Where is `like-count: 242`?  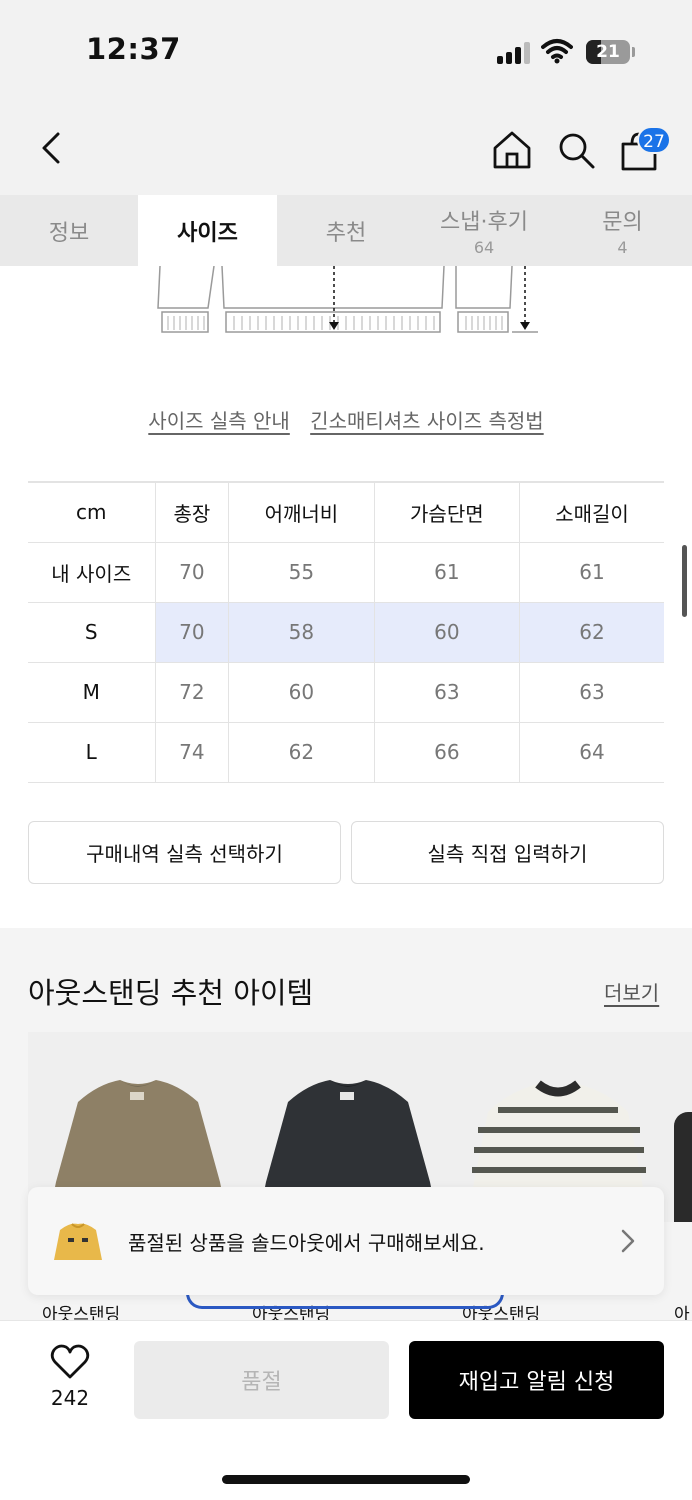
like-count: 242 is located at coordinates (70, 1398).